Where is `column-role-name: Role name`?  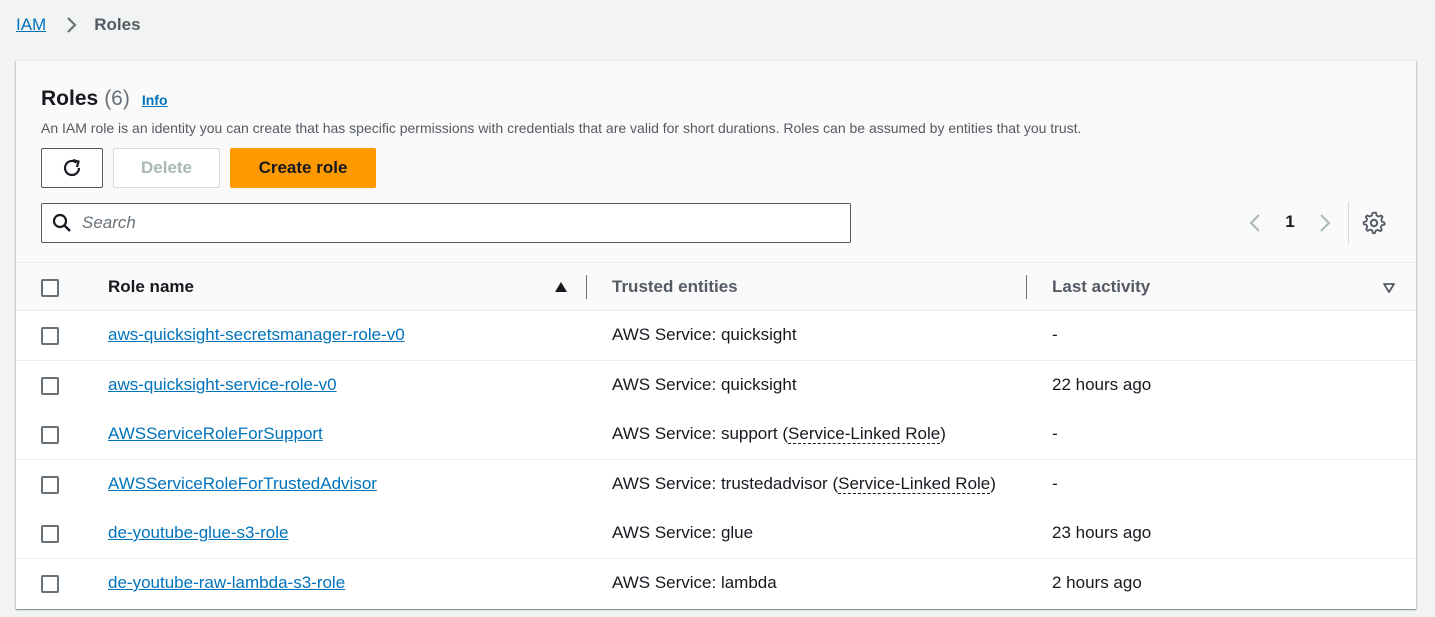 column-role-name: Role name is located at coordinates (151, 287).